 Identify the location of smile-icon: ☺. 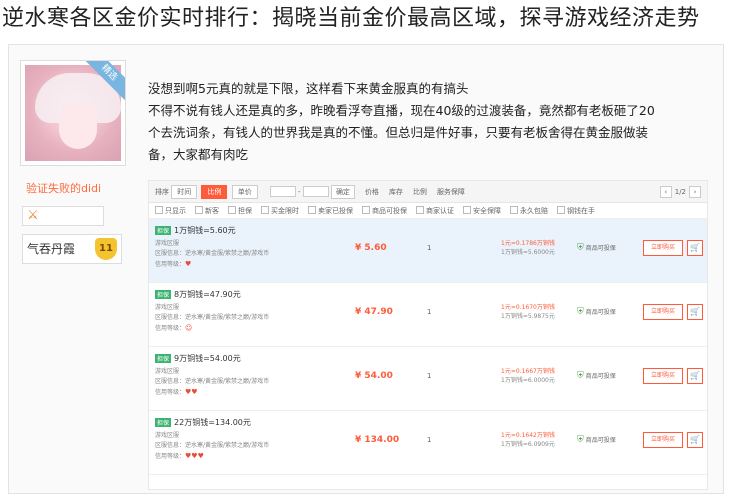
(189, 328).